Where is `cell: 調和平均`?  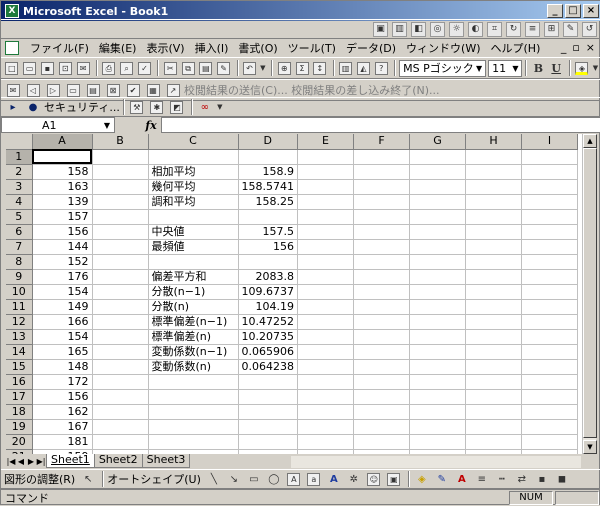
cell: 調和平均 is located at coordinates (193, 202).